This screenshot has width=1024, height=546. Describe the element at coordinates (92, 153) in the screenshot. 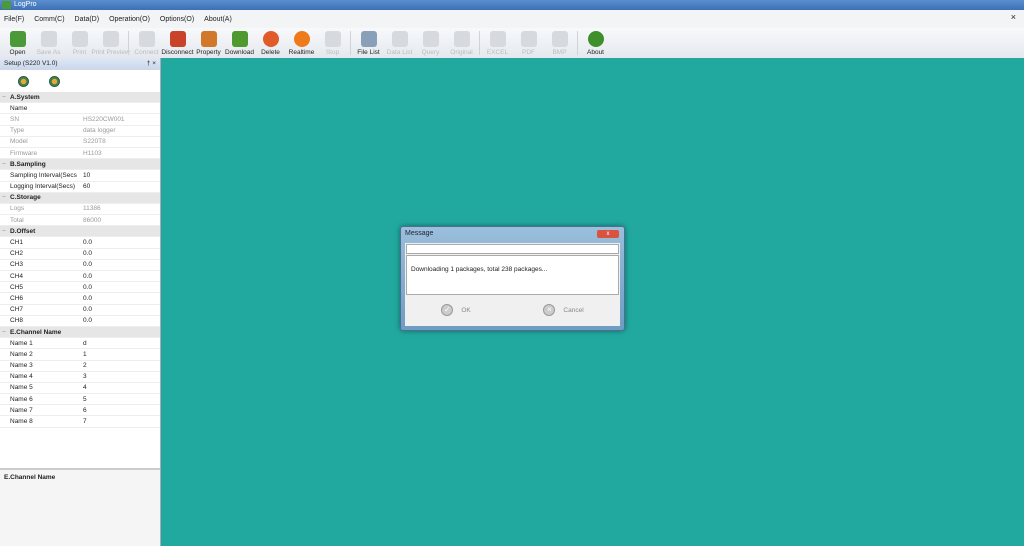

I see `property-value: H1103` at that location.